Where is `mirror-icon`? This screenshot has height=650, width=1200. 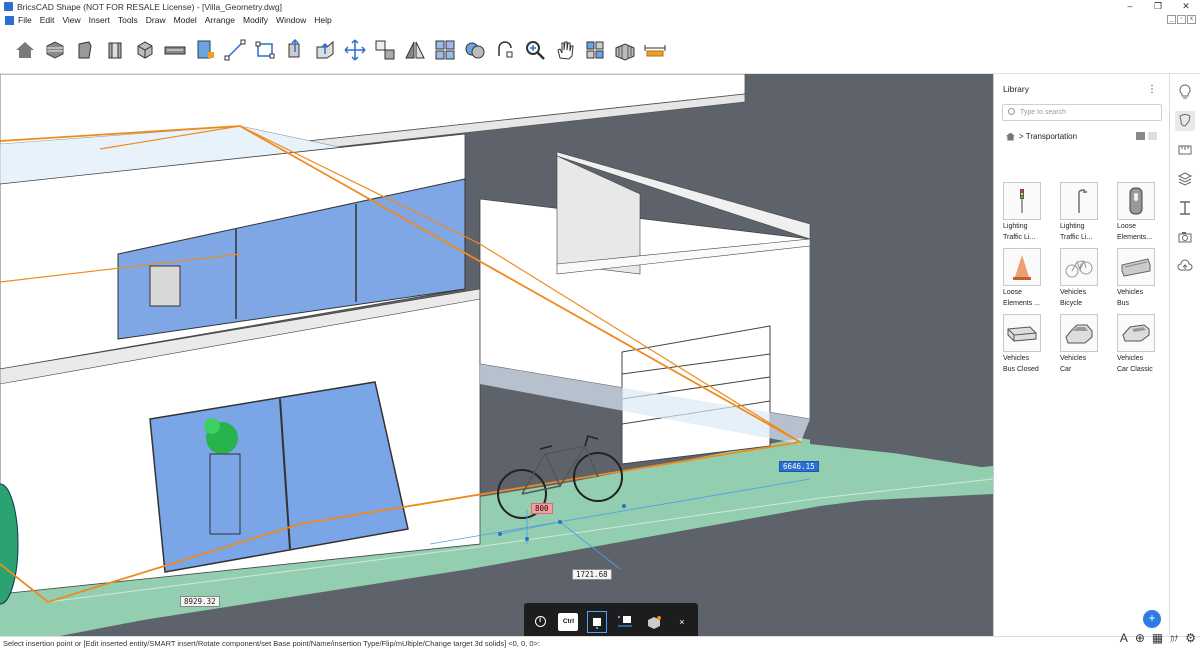
mirror-icon is located at coordinates (415, 50).